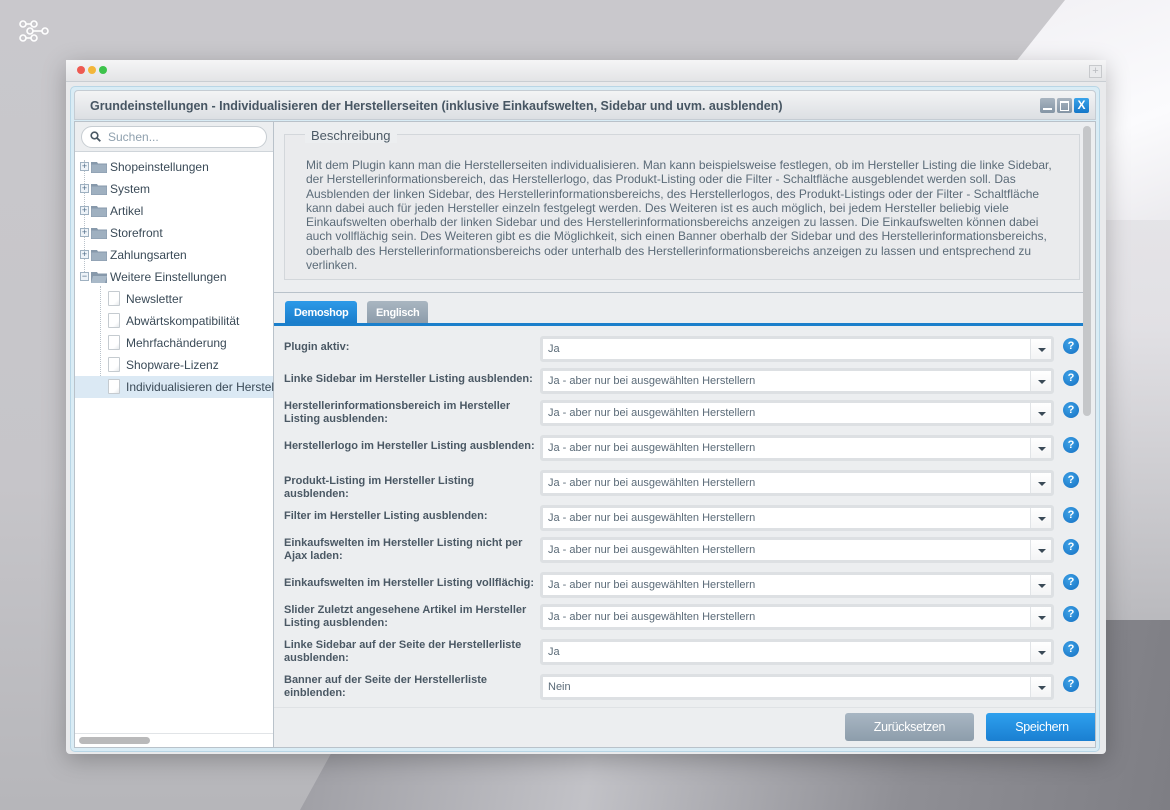 Image resolution: width=1170 pixels, height=810 pixels. I want to click on tree-item-label: Mehrfachänderung, so click(176, 343).